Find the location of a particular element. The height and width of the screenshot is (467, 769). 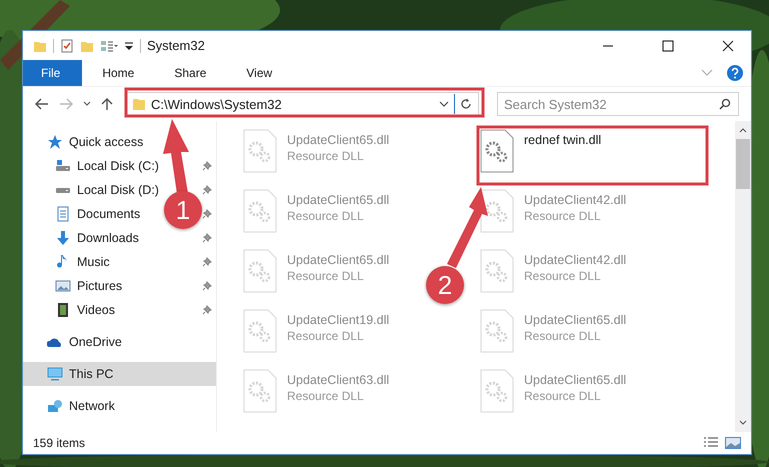

sidebar-item: Network is located at coordinates (71, 406).